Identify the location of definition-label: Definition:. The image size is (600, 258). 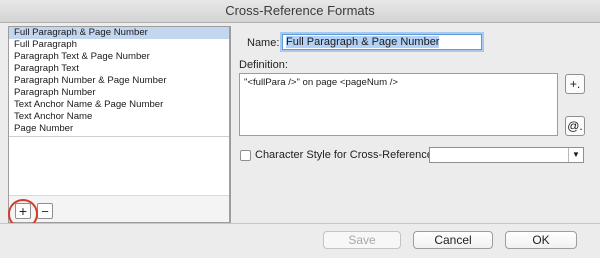
(263, 65).